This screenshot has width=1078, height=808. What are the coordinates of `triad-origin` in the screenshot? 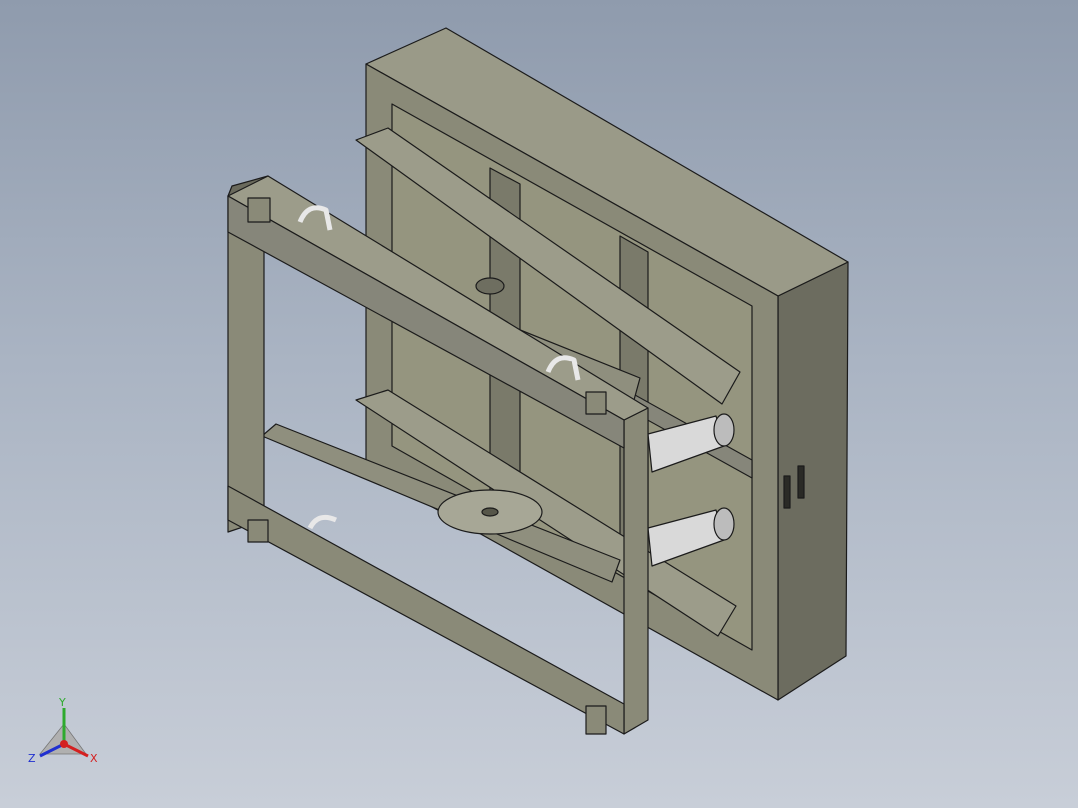 It's located at (64, 744).